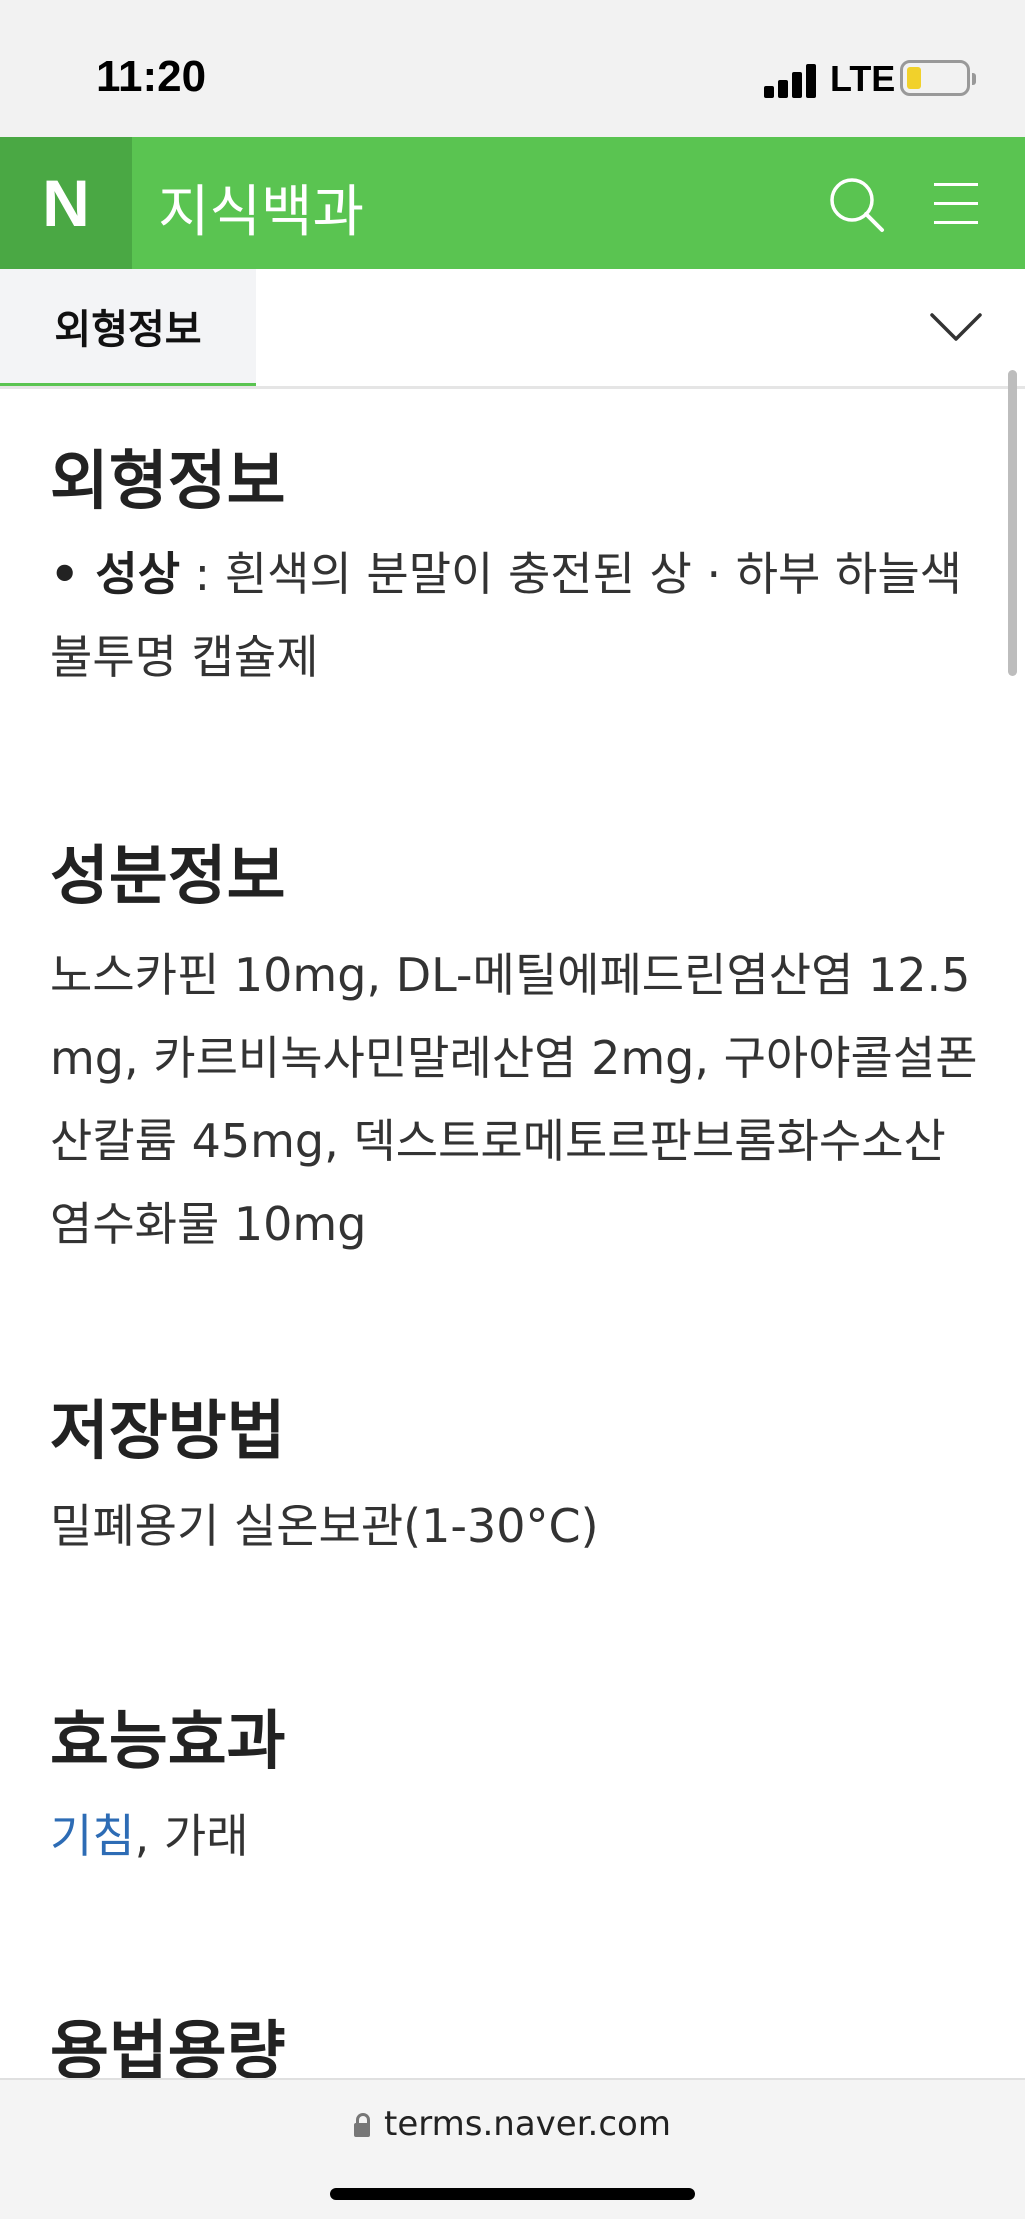  Describe the element at coordinates (115, 573) in the screenshot. I see `appearance-bullet: • 성상` at that location.